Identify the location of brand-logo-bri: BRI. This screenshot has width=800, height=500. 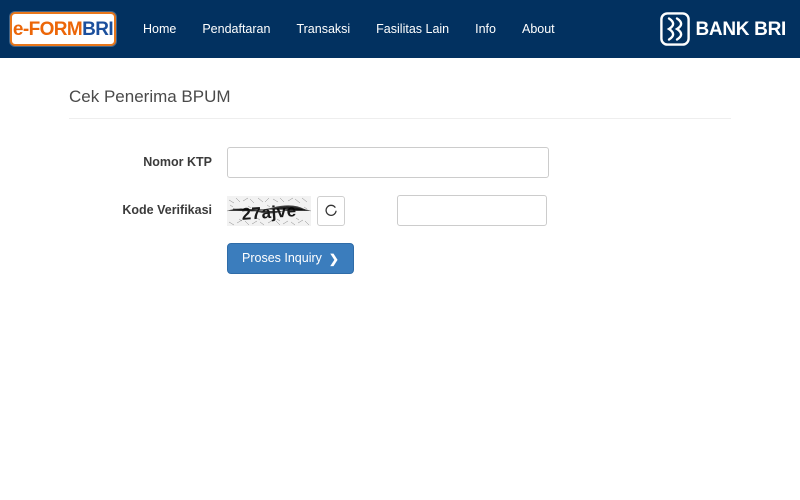
(98, 29).